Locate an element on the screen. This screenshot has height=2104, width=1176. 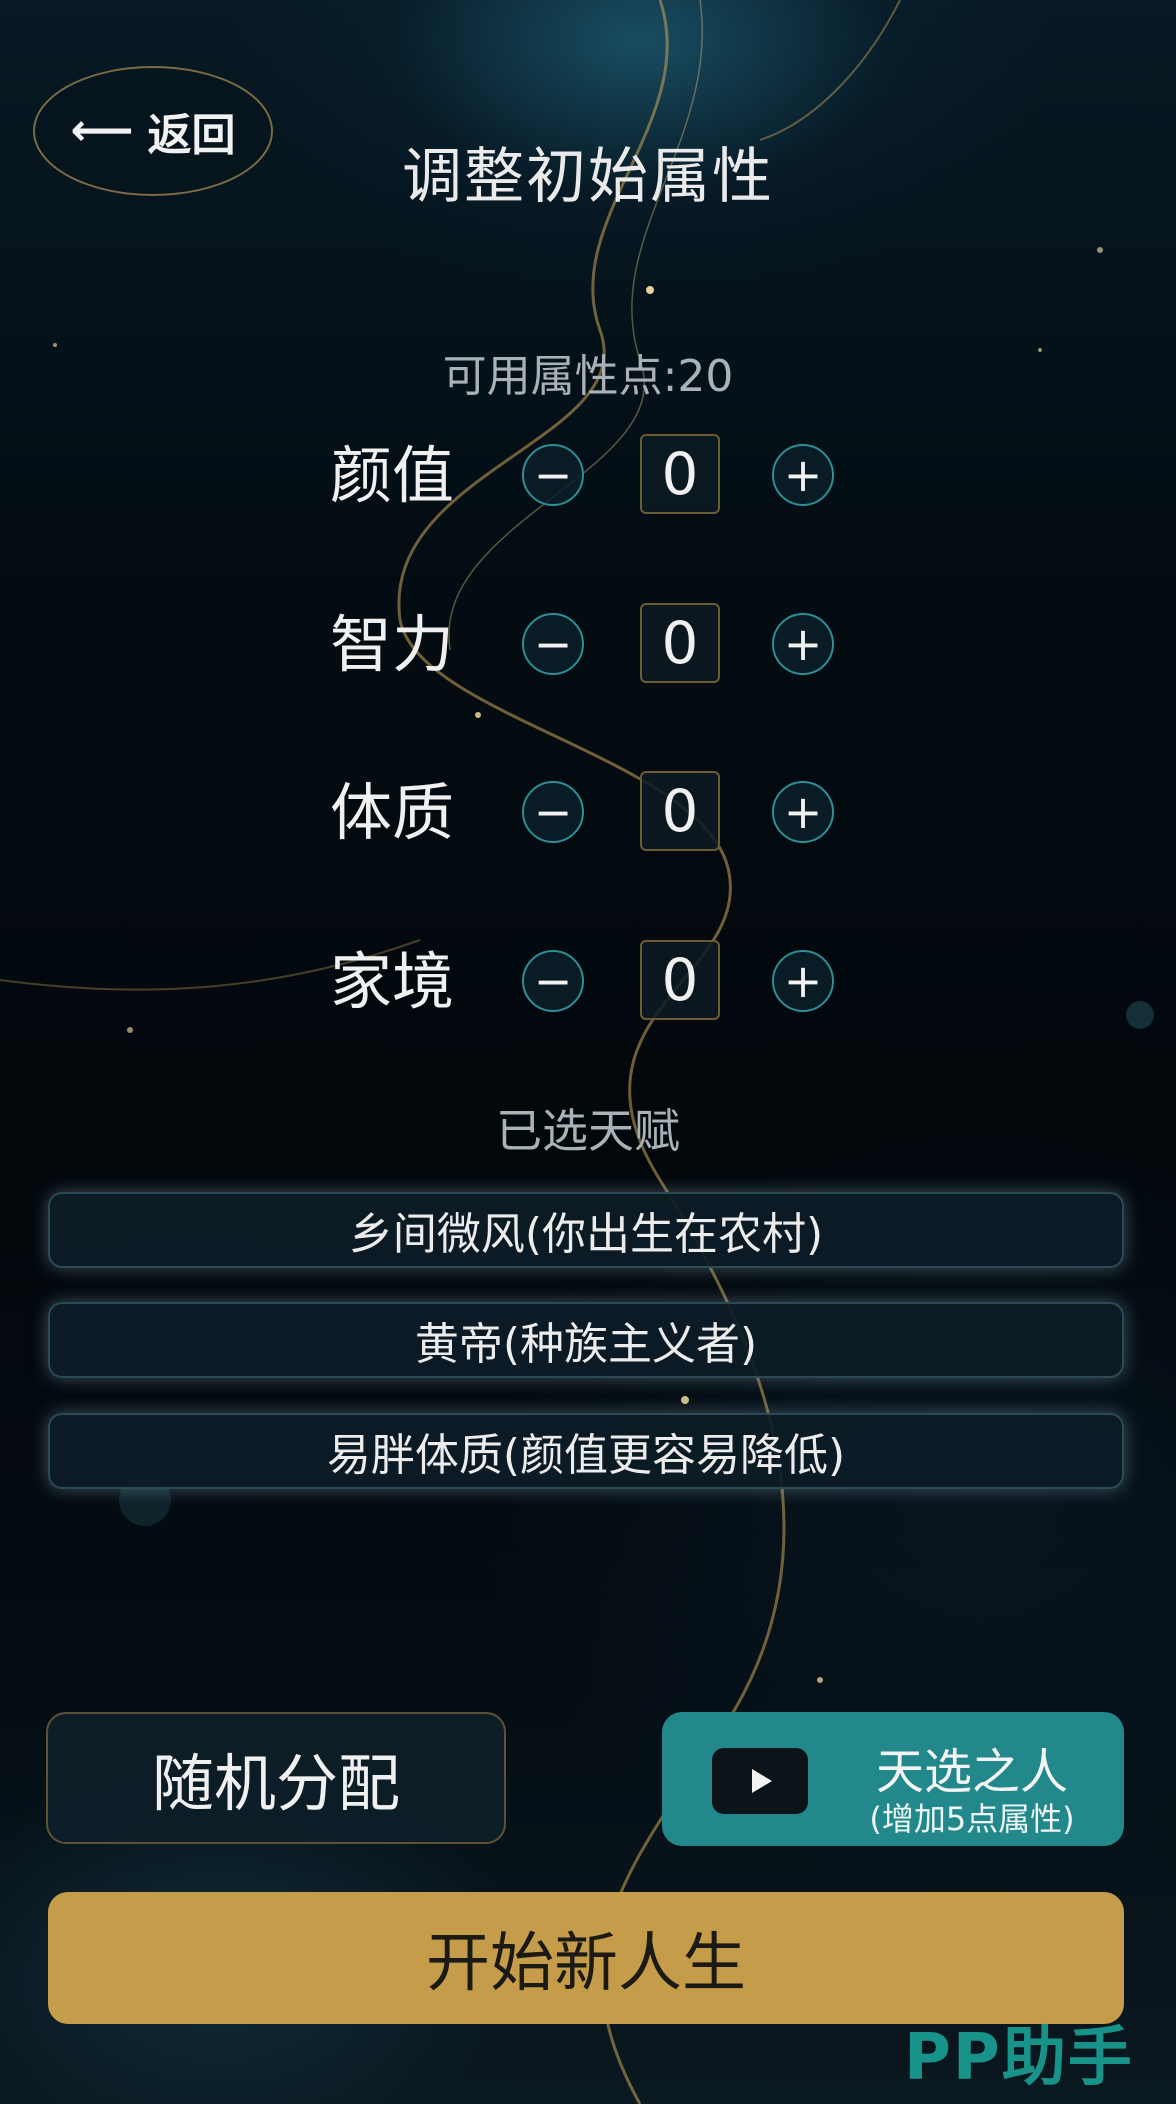
available-points: 可用属性点:20 is located at coordinates (588, 376).